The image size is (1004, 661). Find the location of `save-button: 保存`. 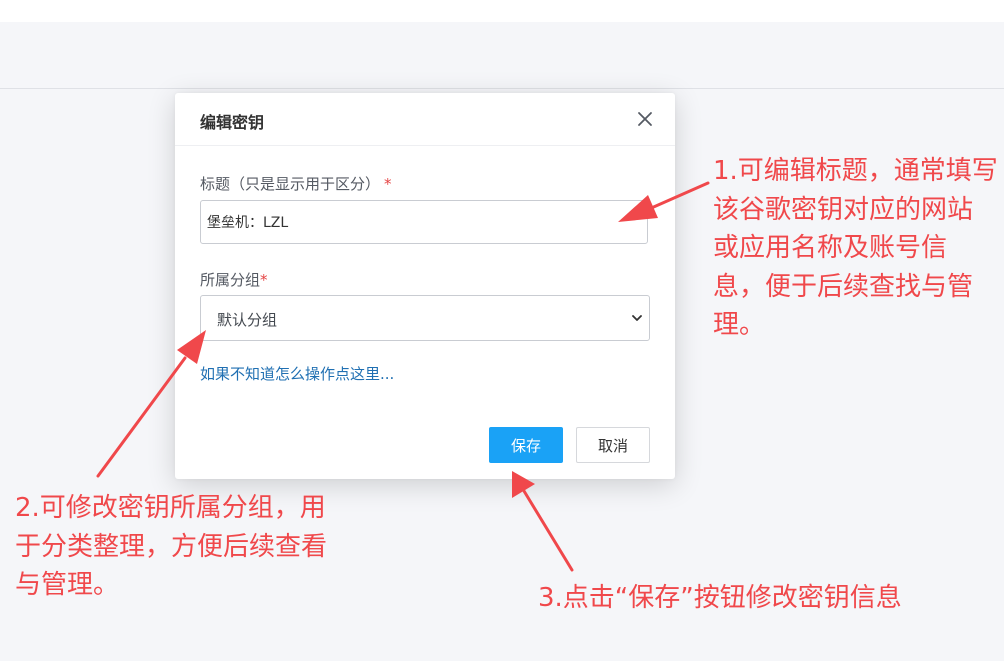

save-button: 保存 is located at coordinates (526, 445).